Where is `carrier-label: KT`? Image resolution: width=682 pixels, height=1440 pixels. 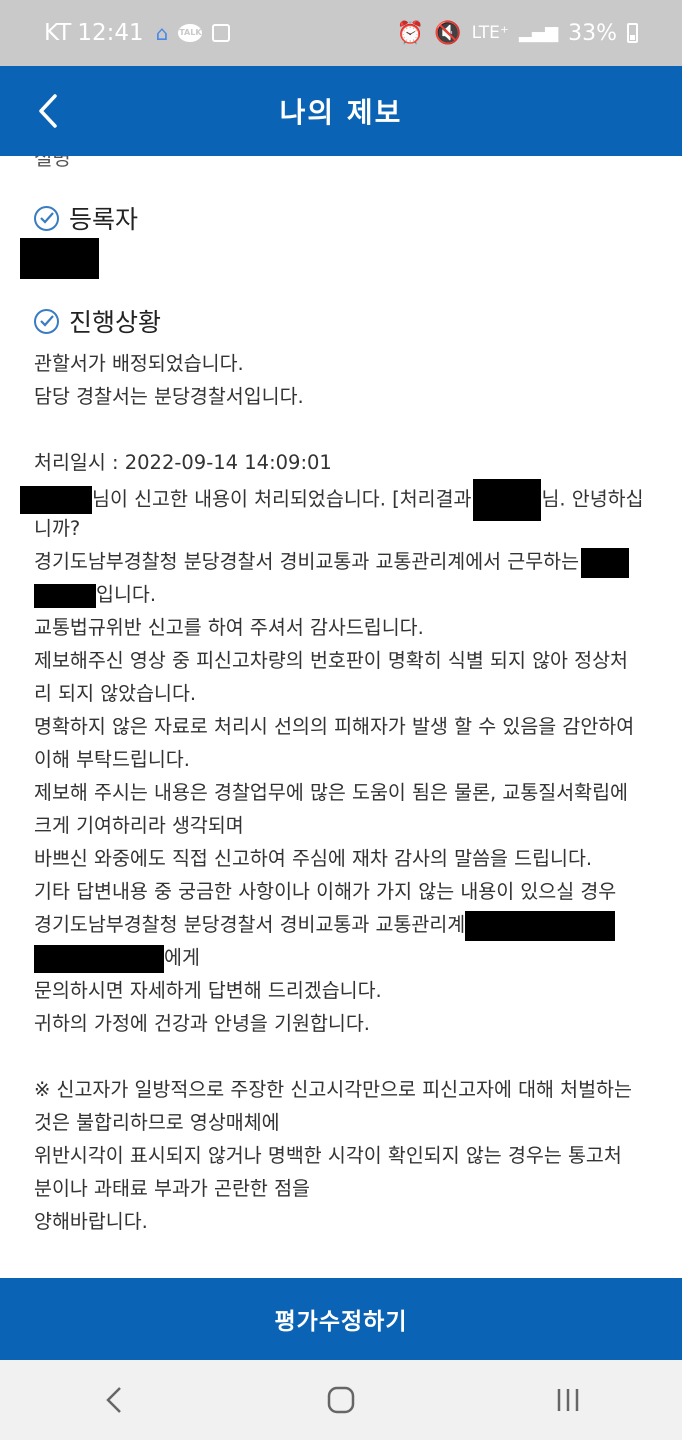
carrier-label: KT is located at coordinates (58, 33).